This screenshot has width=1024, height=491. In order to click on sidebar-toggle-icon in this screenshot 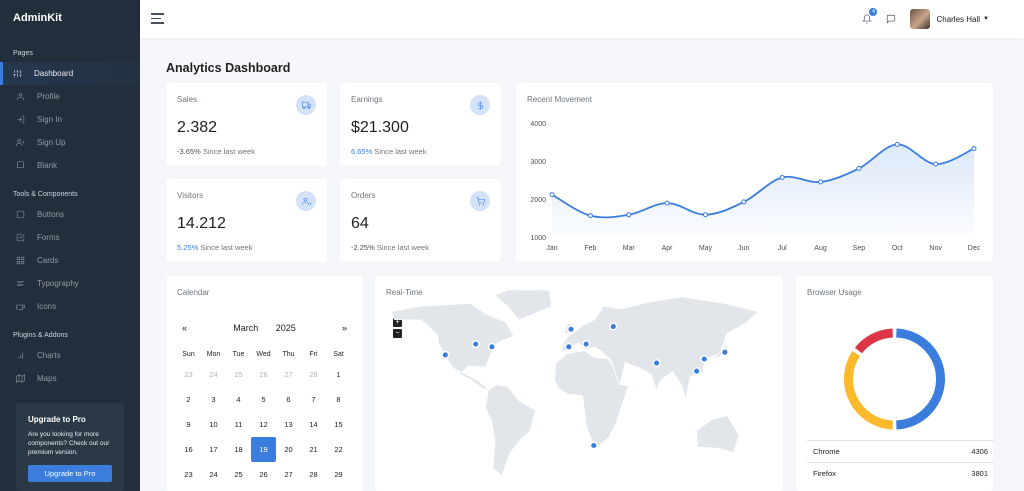, I will do `click(157, 20)`.